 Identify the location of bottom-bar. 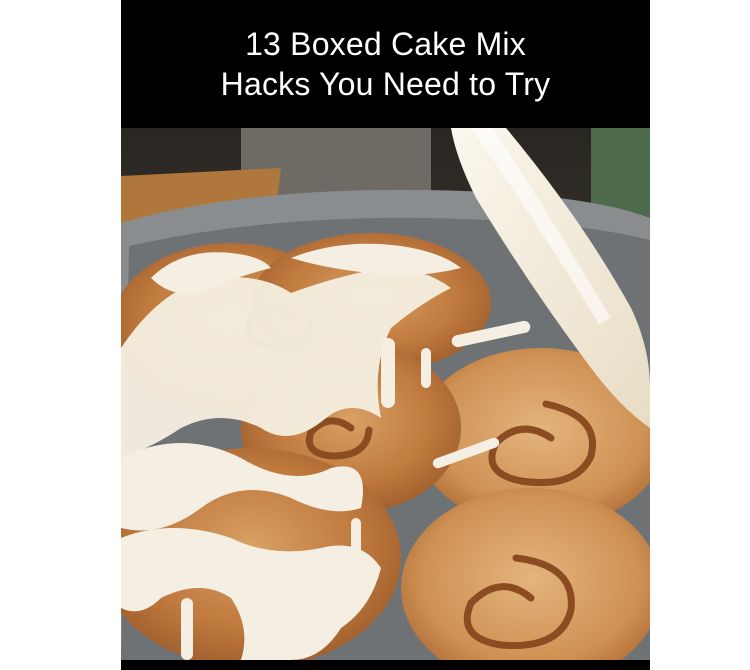
(385, 665).